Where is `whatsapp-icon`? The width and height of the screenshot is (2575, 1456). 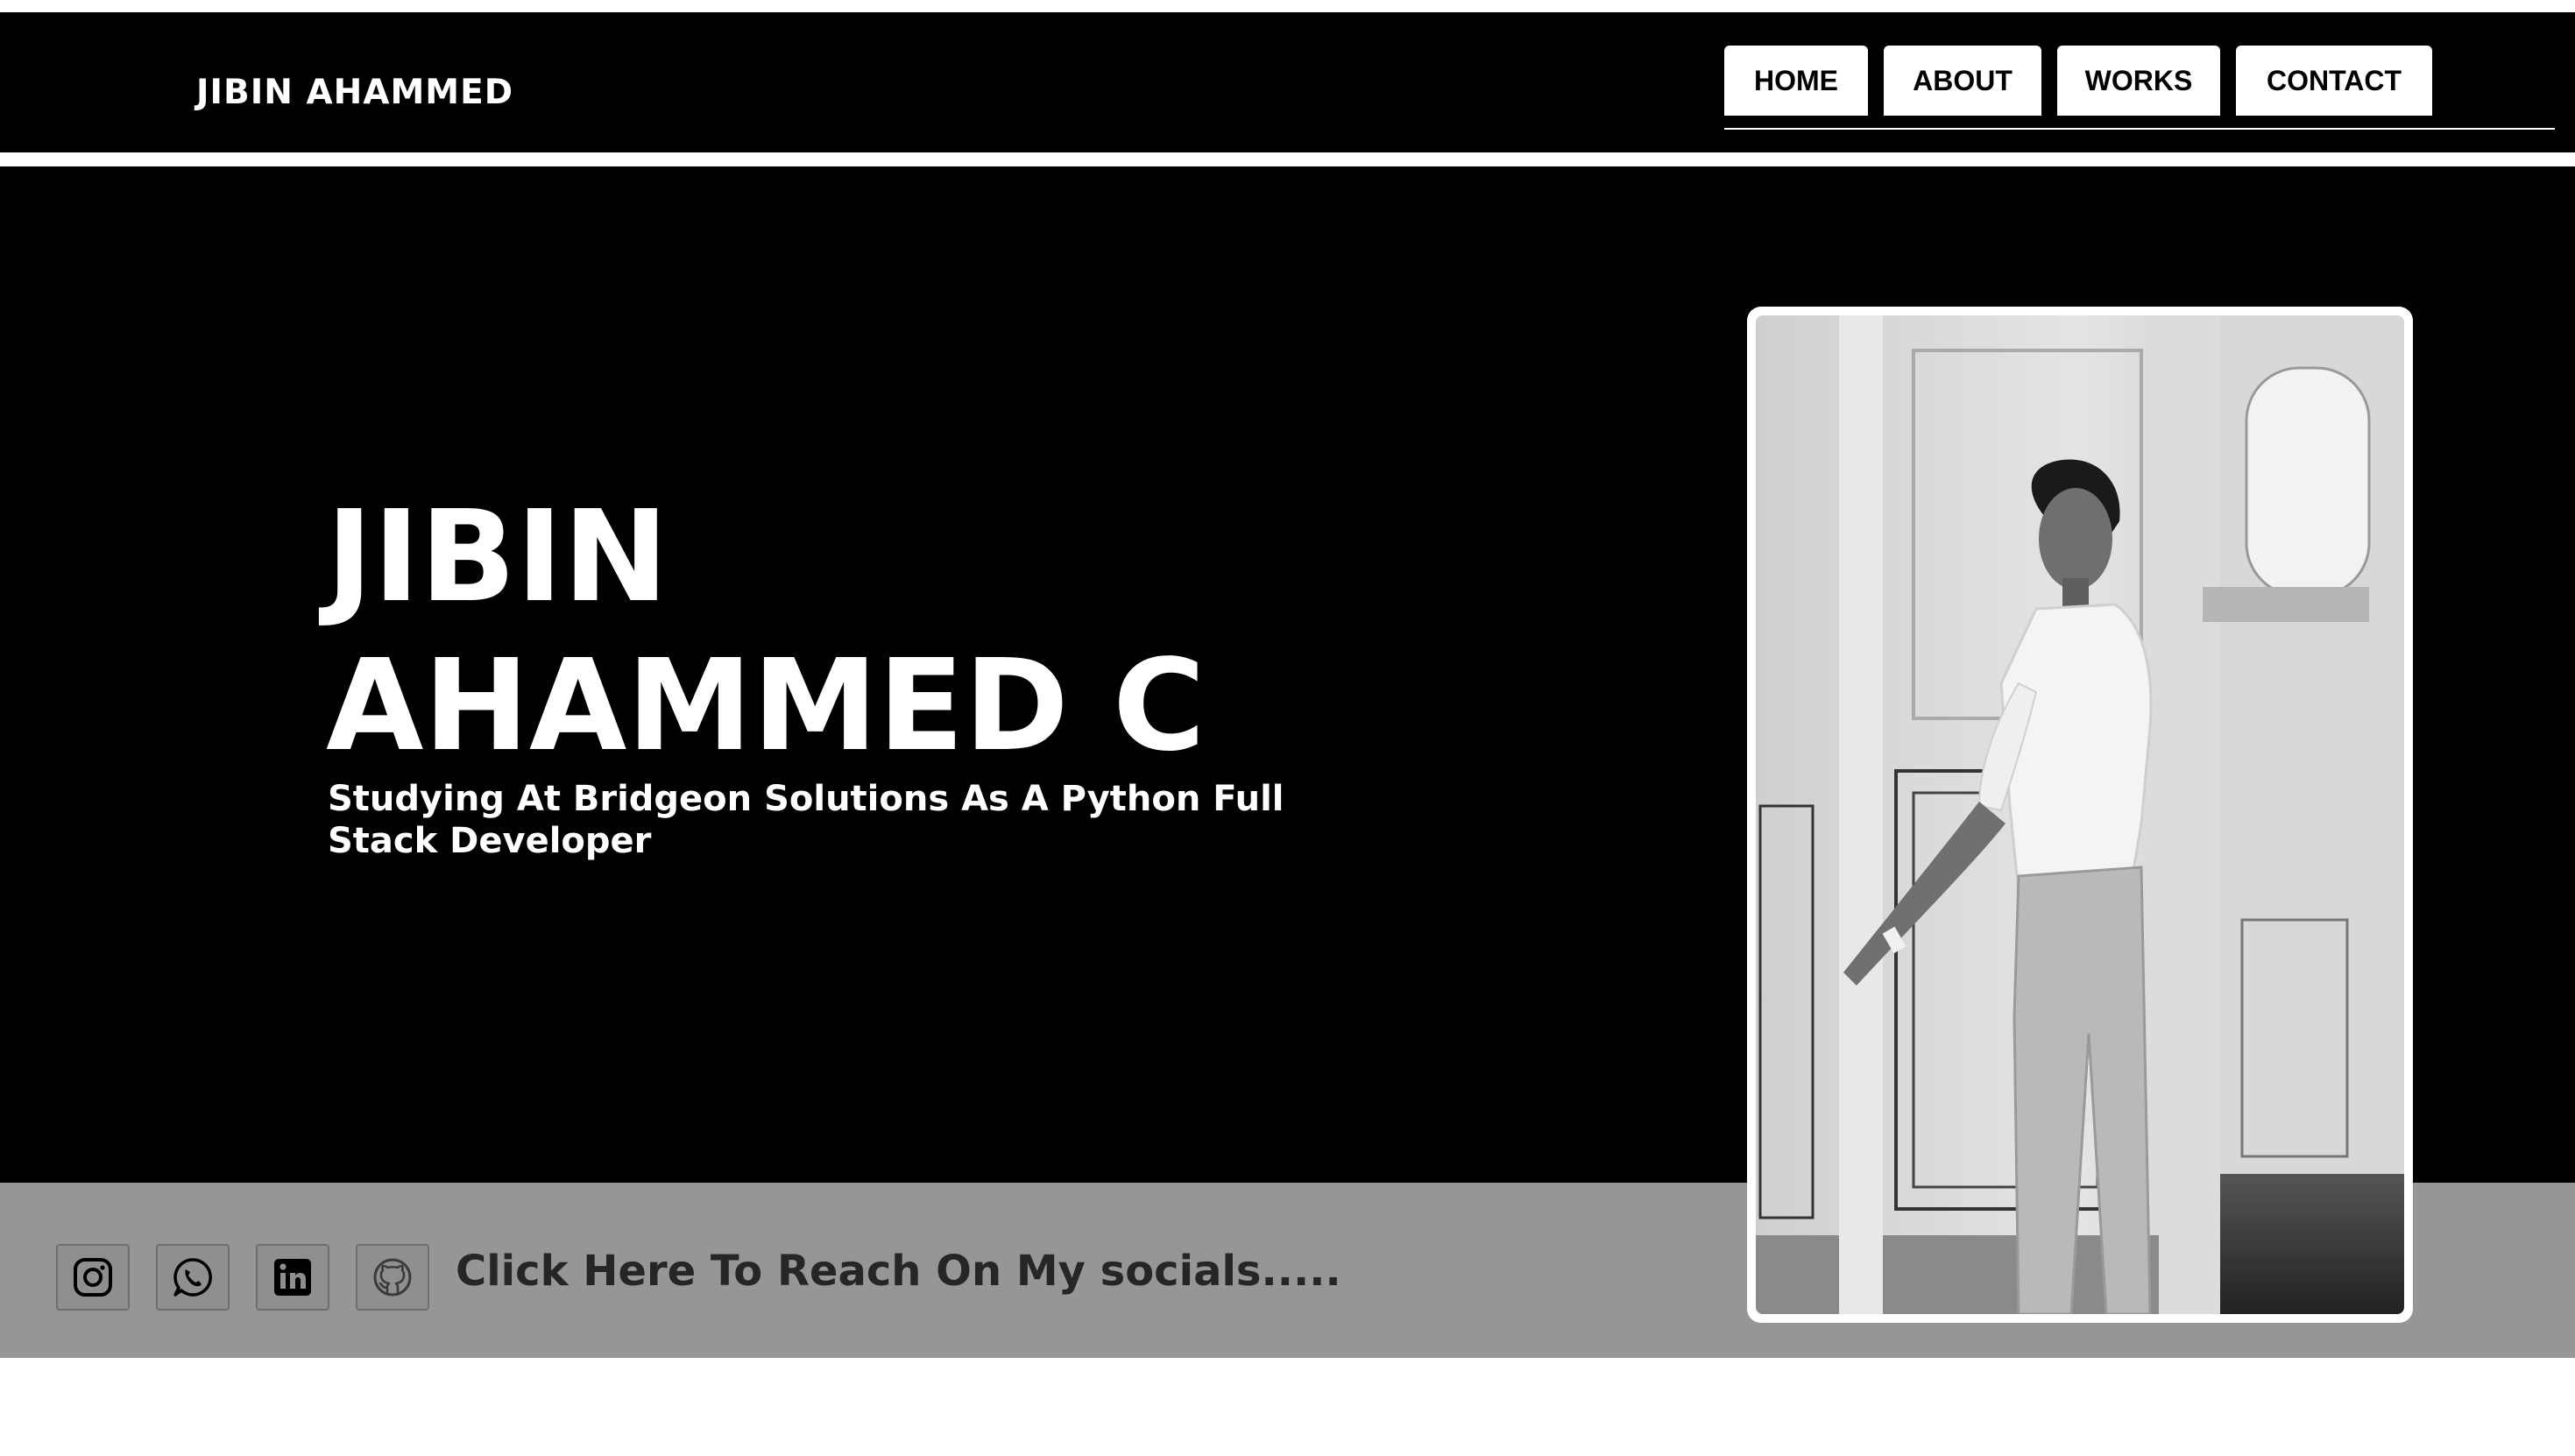
whatsapp-icon is located at coordinates (192, 1277).